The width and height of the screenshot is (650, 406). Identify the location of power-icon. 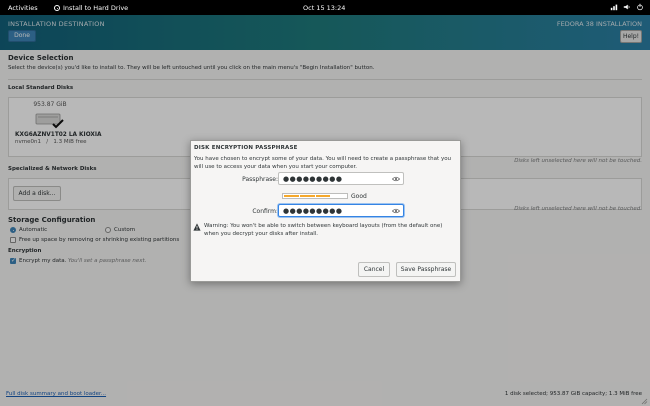
(640, 7).